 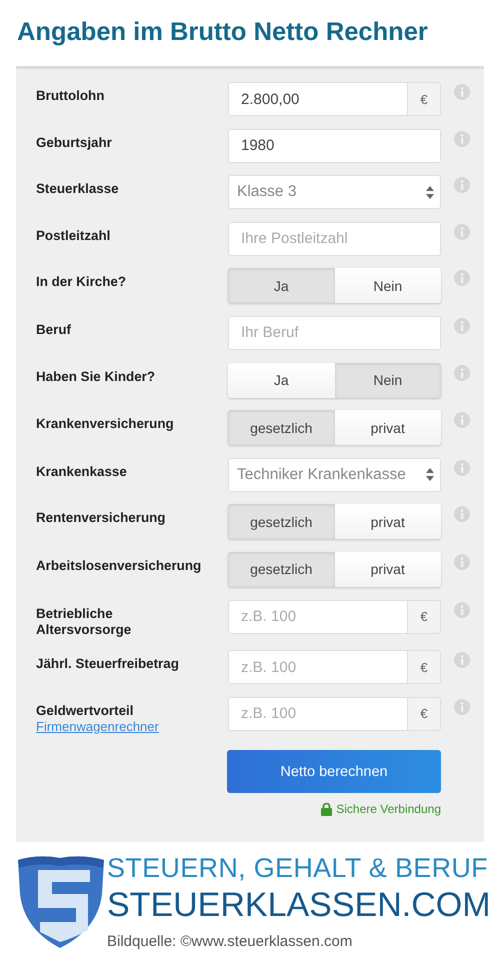 What do you see at coordinates (74, 142) in the screenshot?
I see `field-label: Geburtsjahr` at bounding box center [74, 142].